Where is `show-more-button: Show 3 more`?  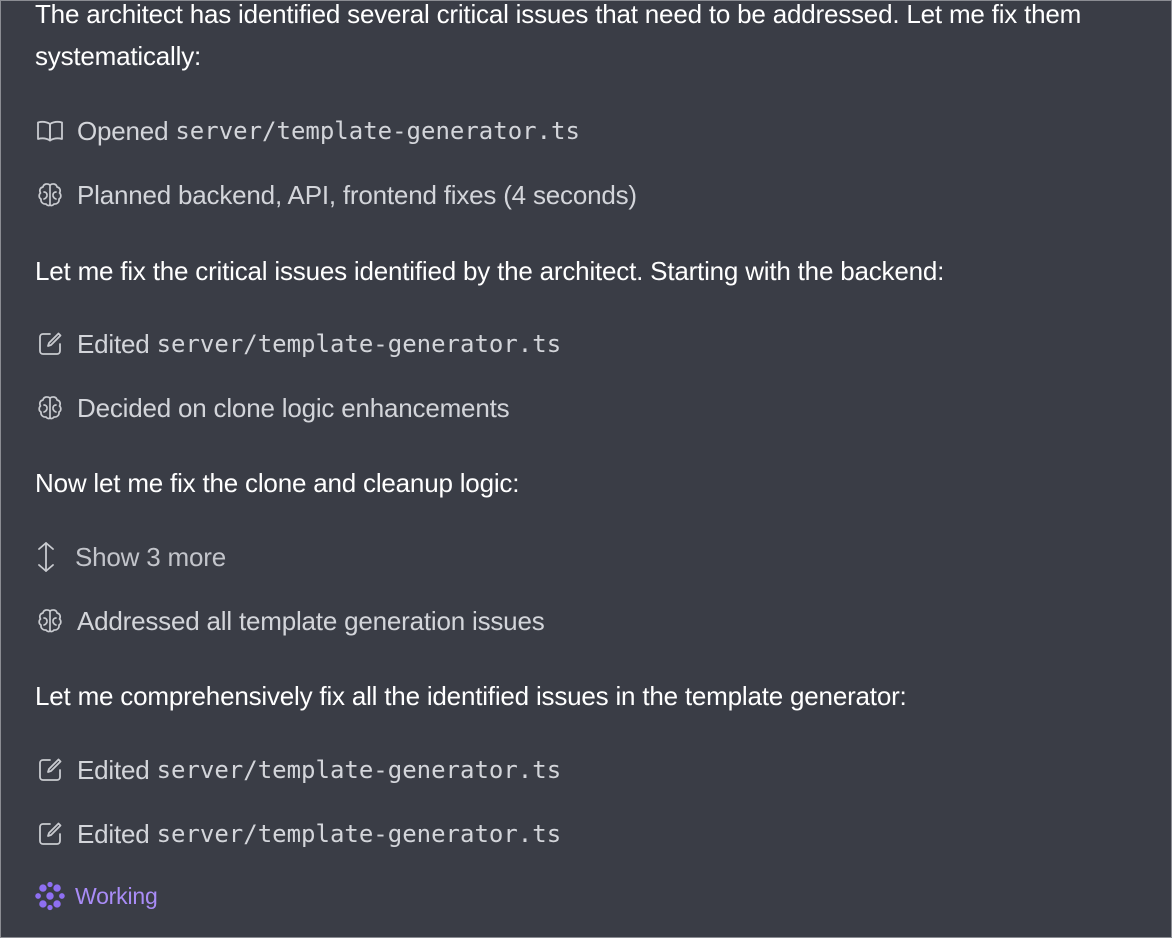
show-more-button: Show 3 more is located at coordinates (593, 557).